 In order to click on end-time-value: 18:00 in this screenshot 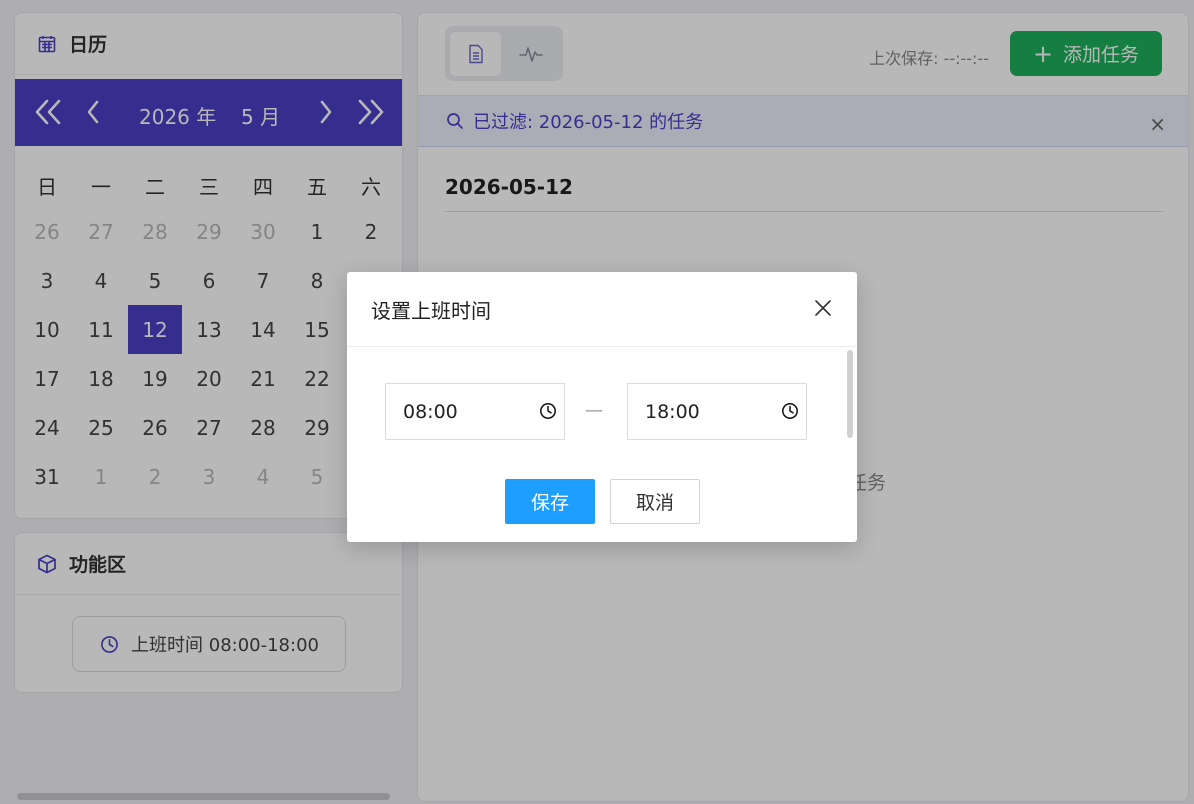, I will do `click(672, 411)`.